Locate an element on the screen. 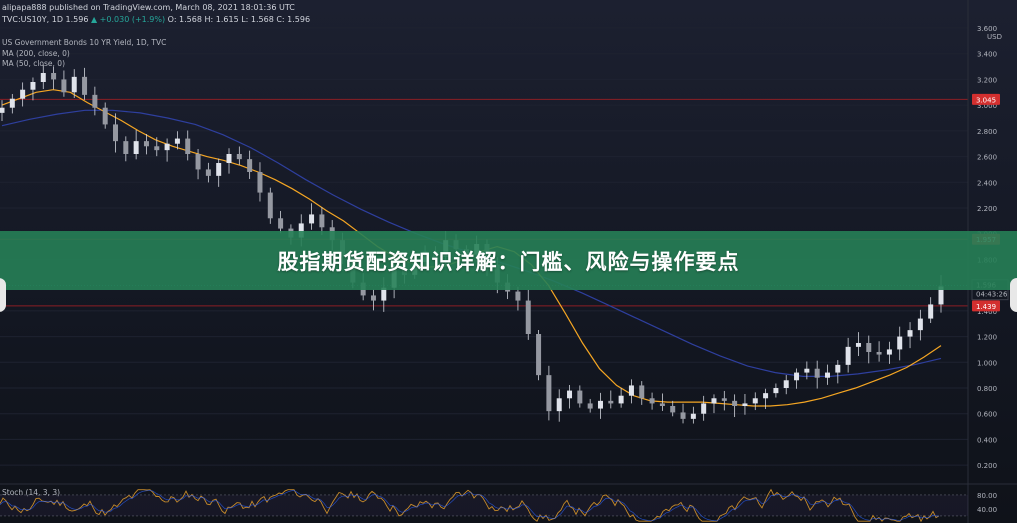 The width and height of the screenshot is (1017, 523). countdown-label: 04:43:26 is located at coordinates (992, 295).